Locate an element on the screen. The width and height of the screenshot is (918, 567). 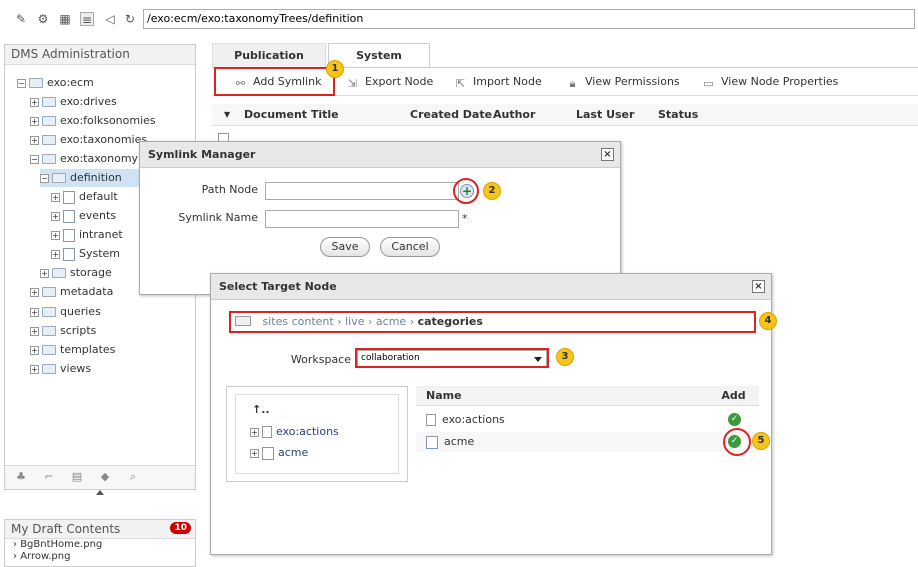
tree-item-exo-taxonomies: + exo:taxonomies is located at coordinates (88, 140).